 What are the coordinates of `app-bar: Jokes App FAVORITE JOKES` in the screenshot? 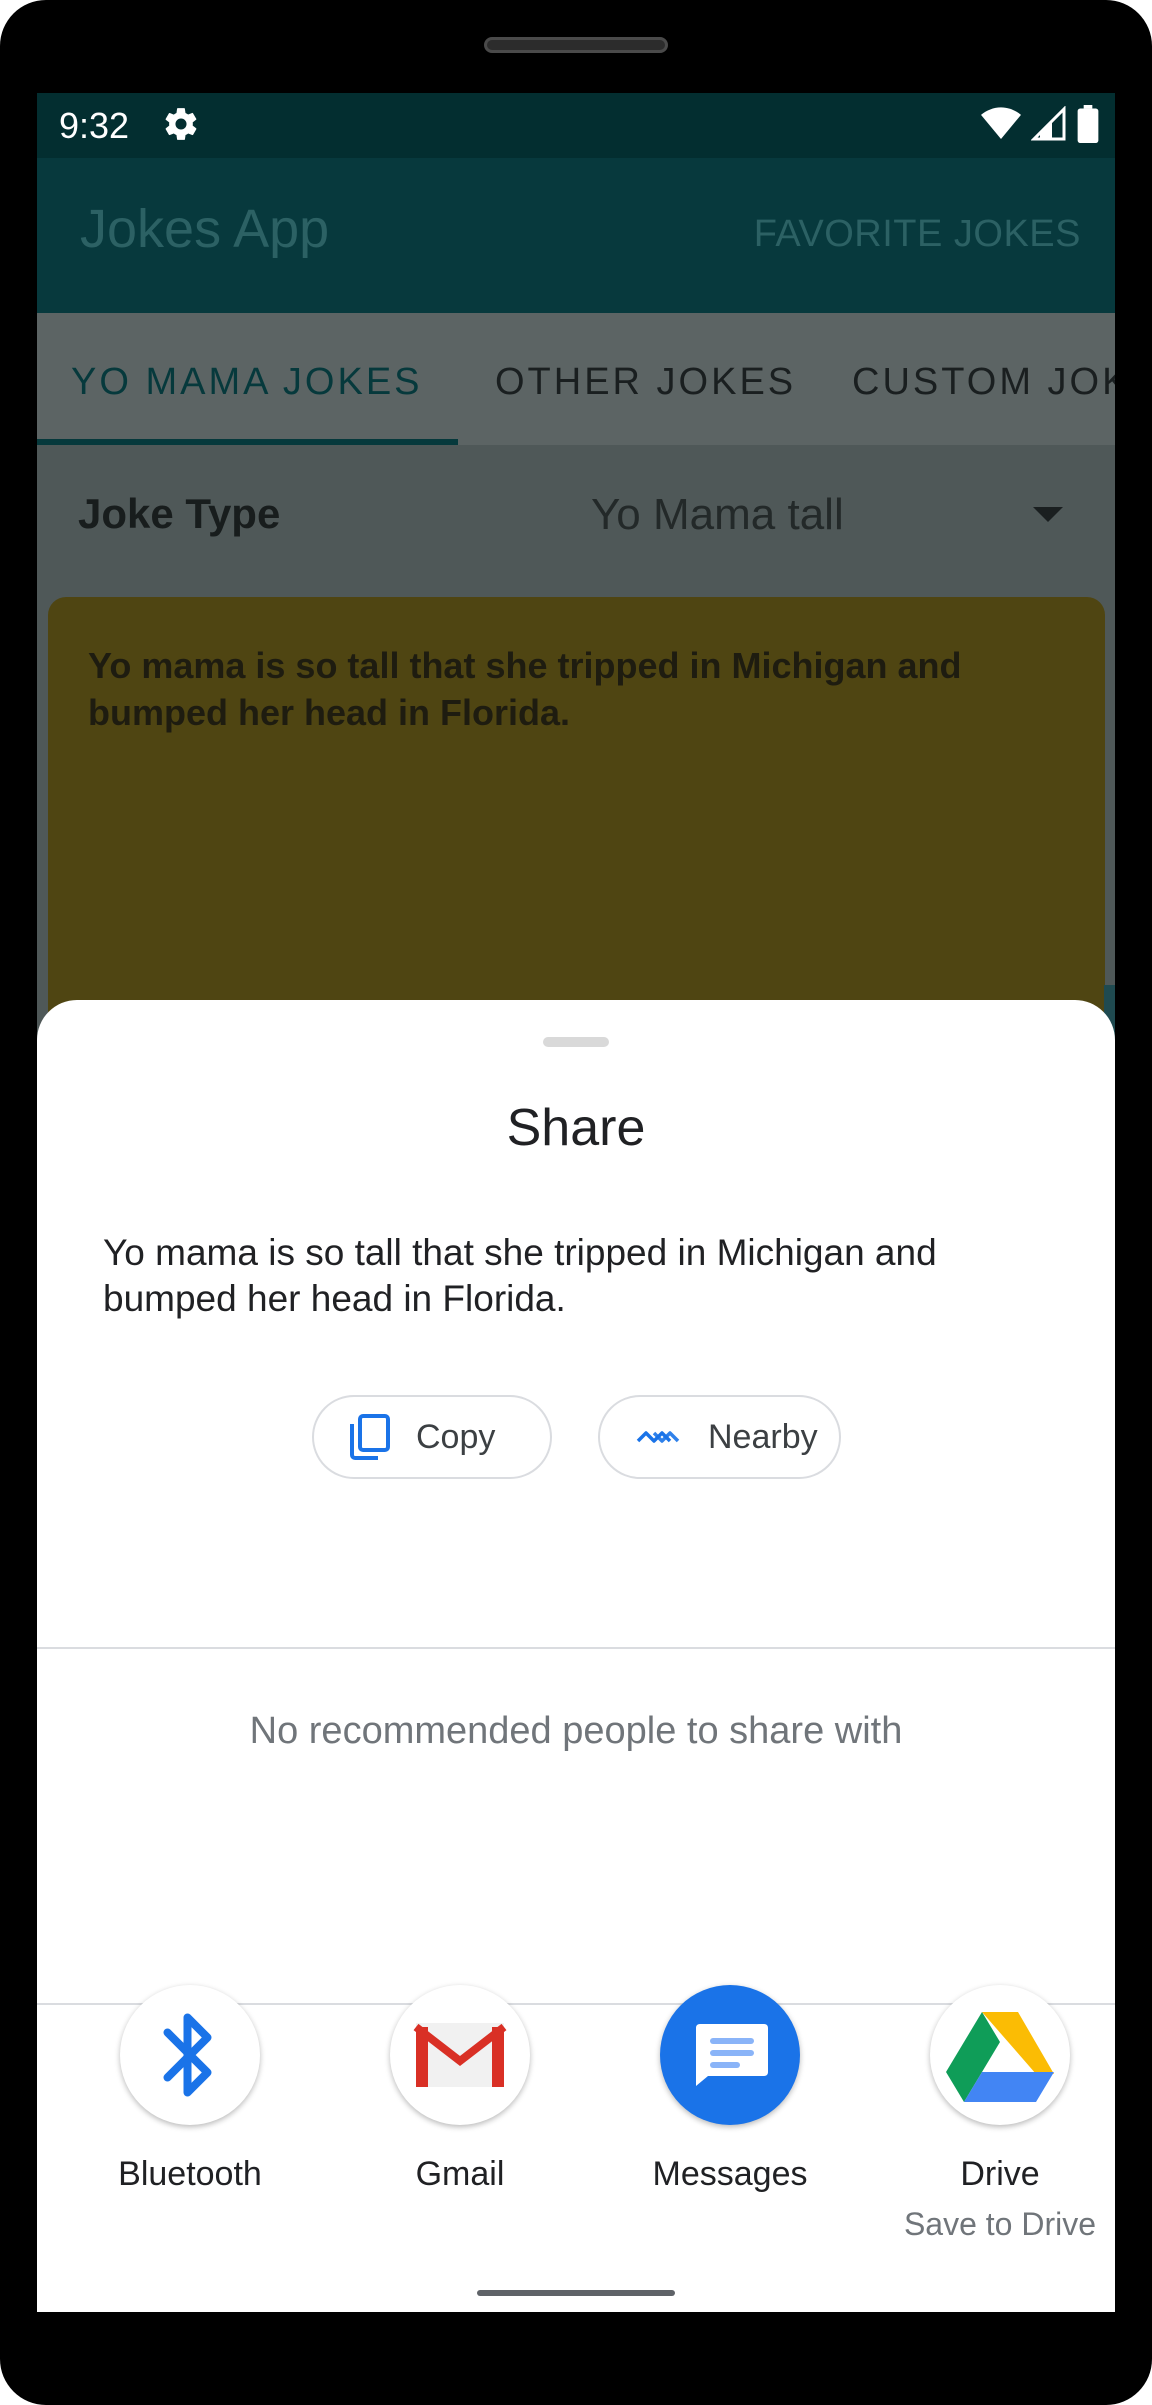 It's located at (576, 235).